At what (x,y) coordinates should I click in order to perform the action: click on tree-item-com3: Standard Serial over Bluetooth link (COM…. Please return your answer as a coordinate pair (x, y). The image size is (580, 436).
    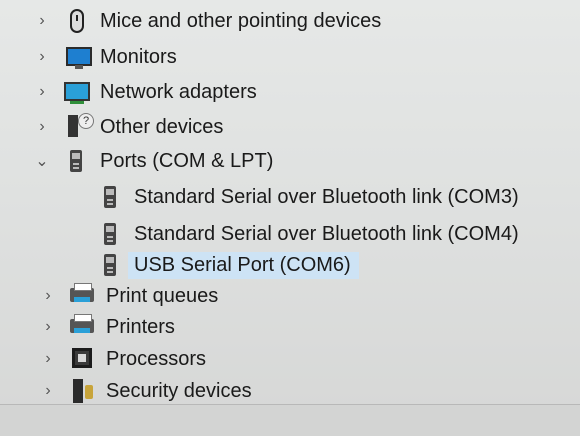
    Looking at the image, I should click on (308, 197).